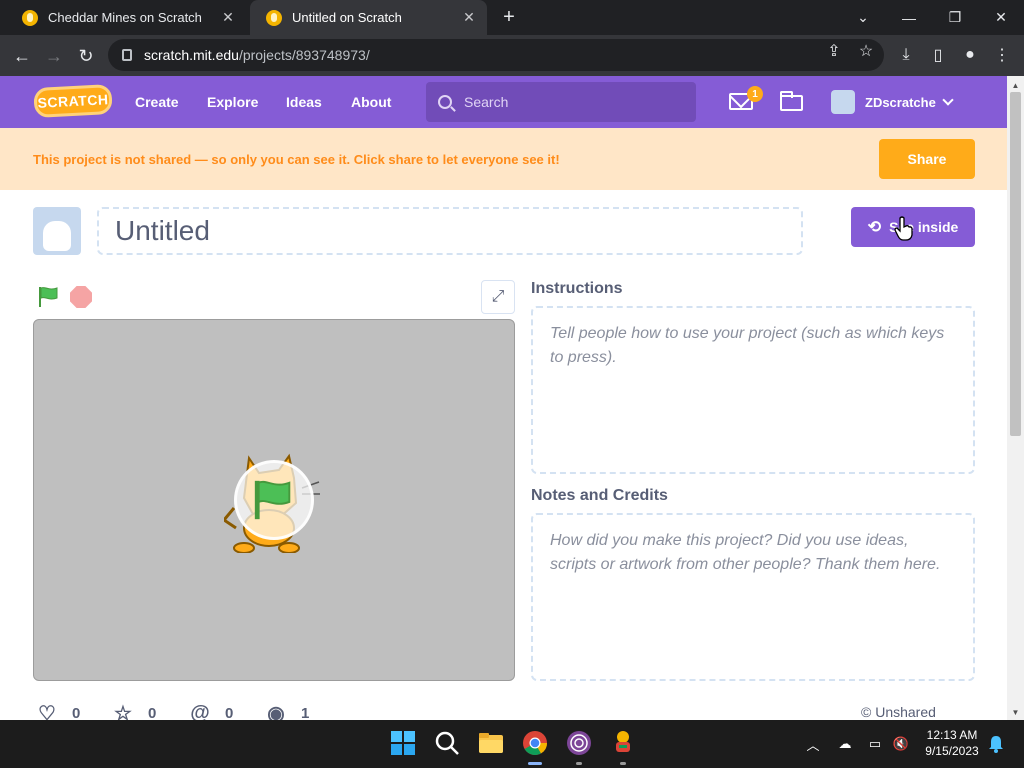  I want to click on url-text: scratch.mit.edu/projects/893748973/, so click(257, 55).